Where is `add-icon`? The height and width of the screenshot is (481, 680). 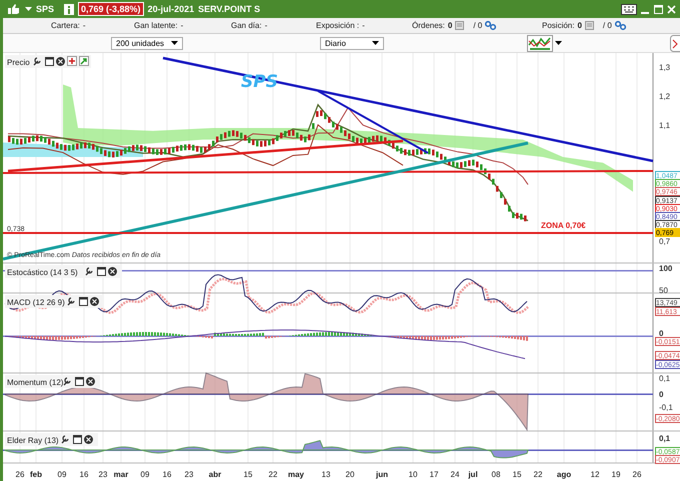 add-icon is located at coordinates (72, 61).